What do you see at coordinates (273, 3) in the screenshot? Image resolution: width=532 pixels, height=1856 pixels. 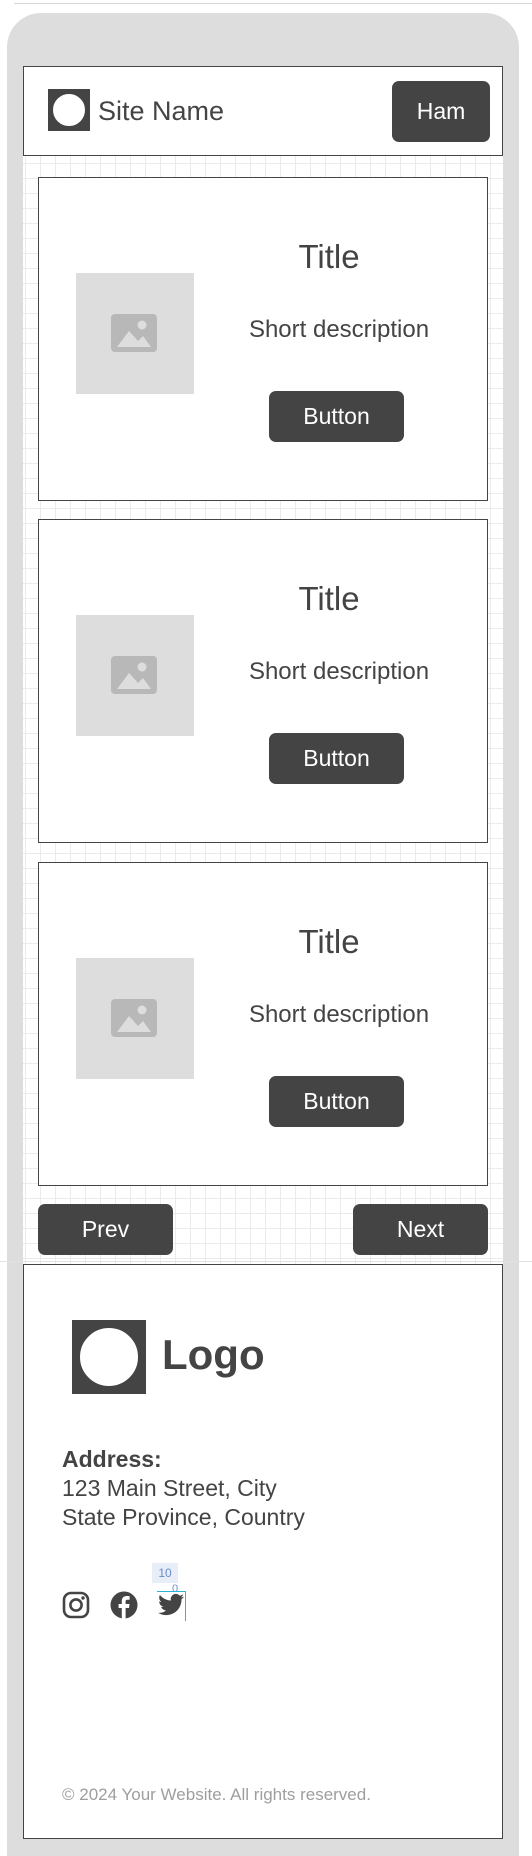 I see `top-divider` at bounding box center [273, 3].